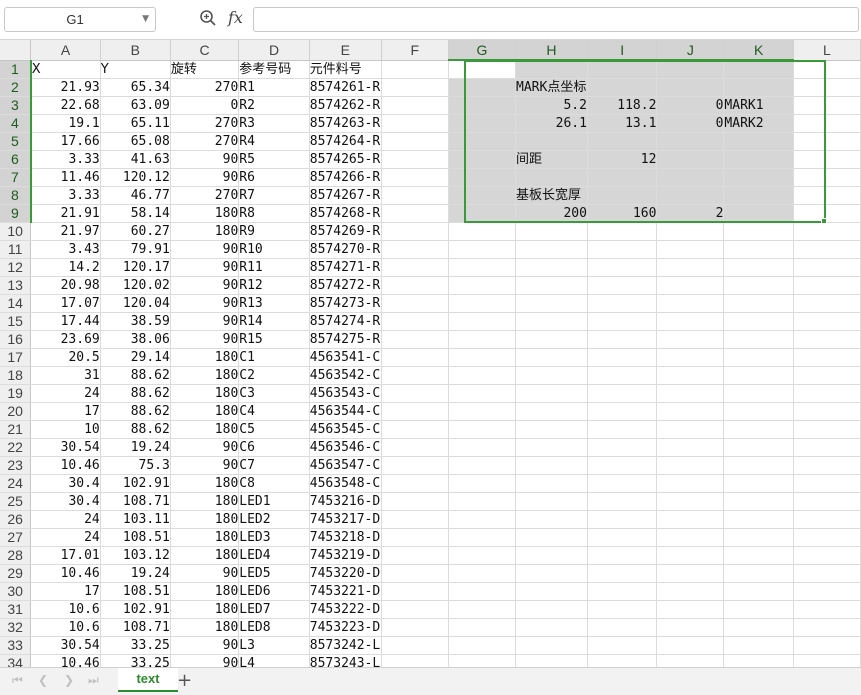 Image resolution: width=861 pixels, height=695 pixels. I want to click on fill-handle, so click(824, 221).